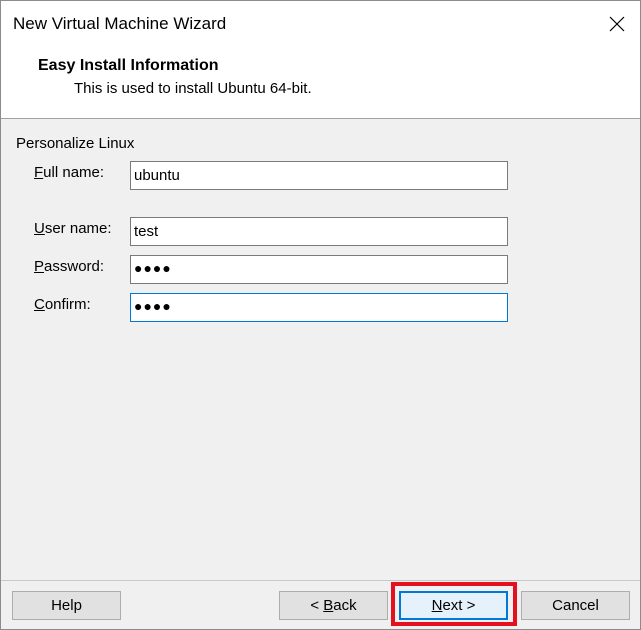  What do you see at coordinates (120, 23) in the screenshot?
I see `window-title: New Virtual Machine Wizard` at bounding box center [120, 23].